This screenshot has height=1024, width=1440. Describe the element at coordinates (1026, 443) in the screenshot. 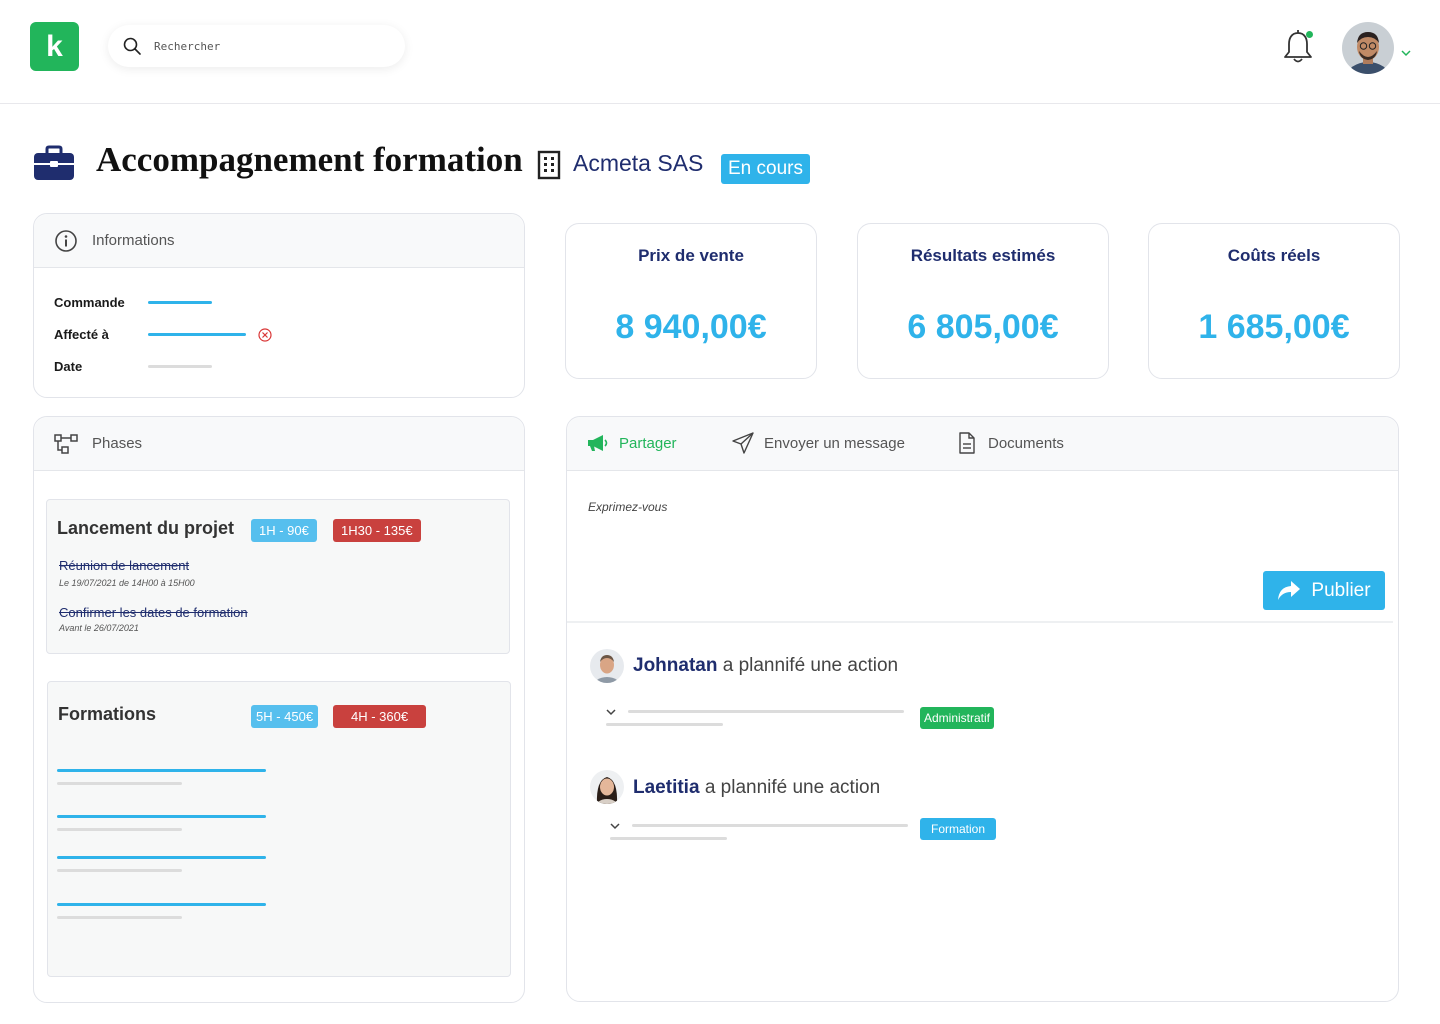

I see `tab-label: Documents` at that location.